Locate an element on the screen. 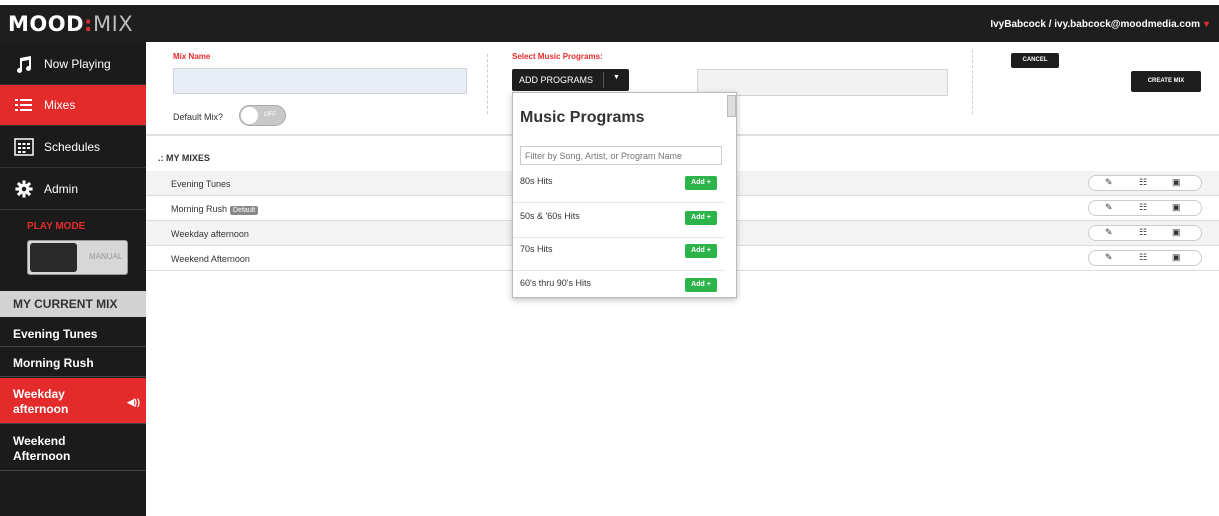  calendar-icon is located at coordinates (24, 147).